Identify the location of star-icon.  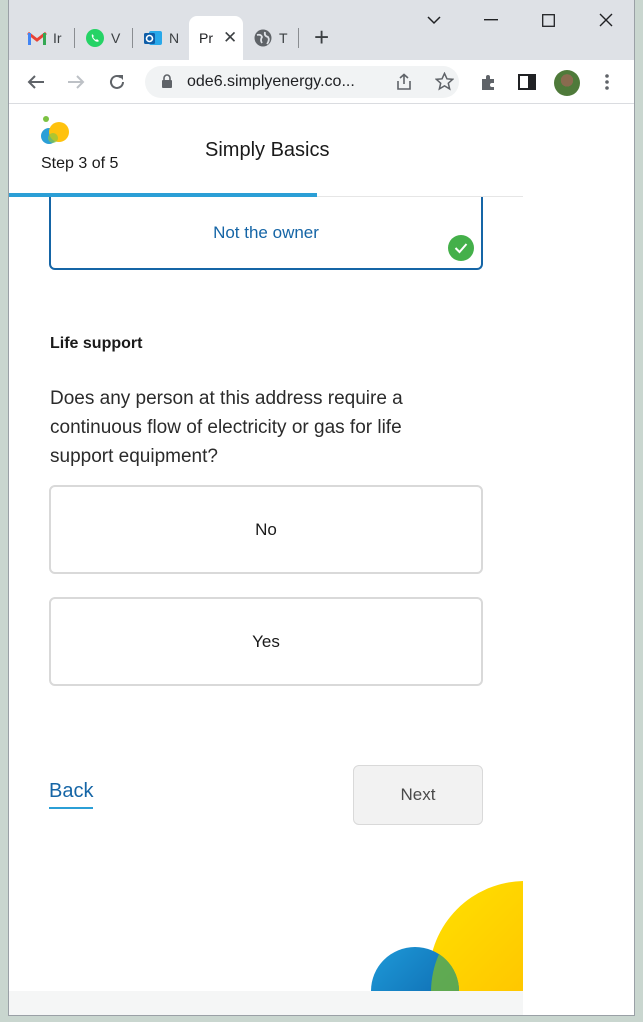
(444, 83).